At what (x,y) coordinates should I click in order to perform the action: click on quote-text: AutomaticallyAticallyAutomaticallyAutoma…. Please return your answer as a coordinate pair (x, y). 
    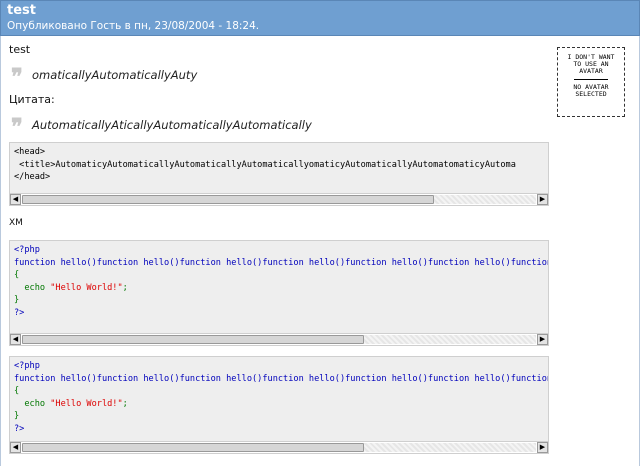
    Looking at the image, I should click on (172, 125).